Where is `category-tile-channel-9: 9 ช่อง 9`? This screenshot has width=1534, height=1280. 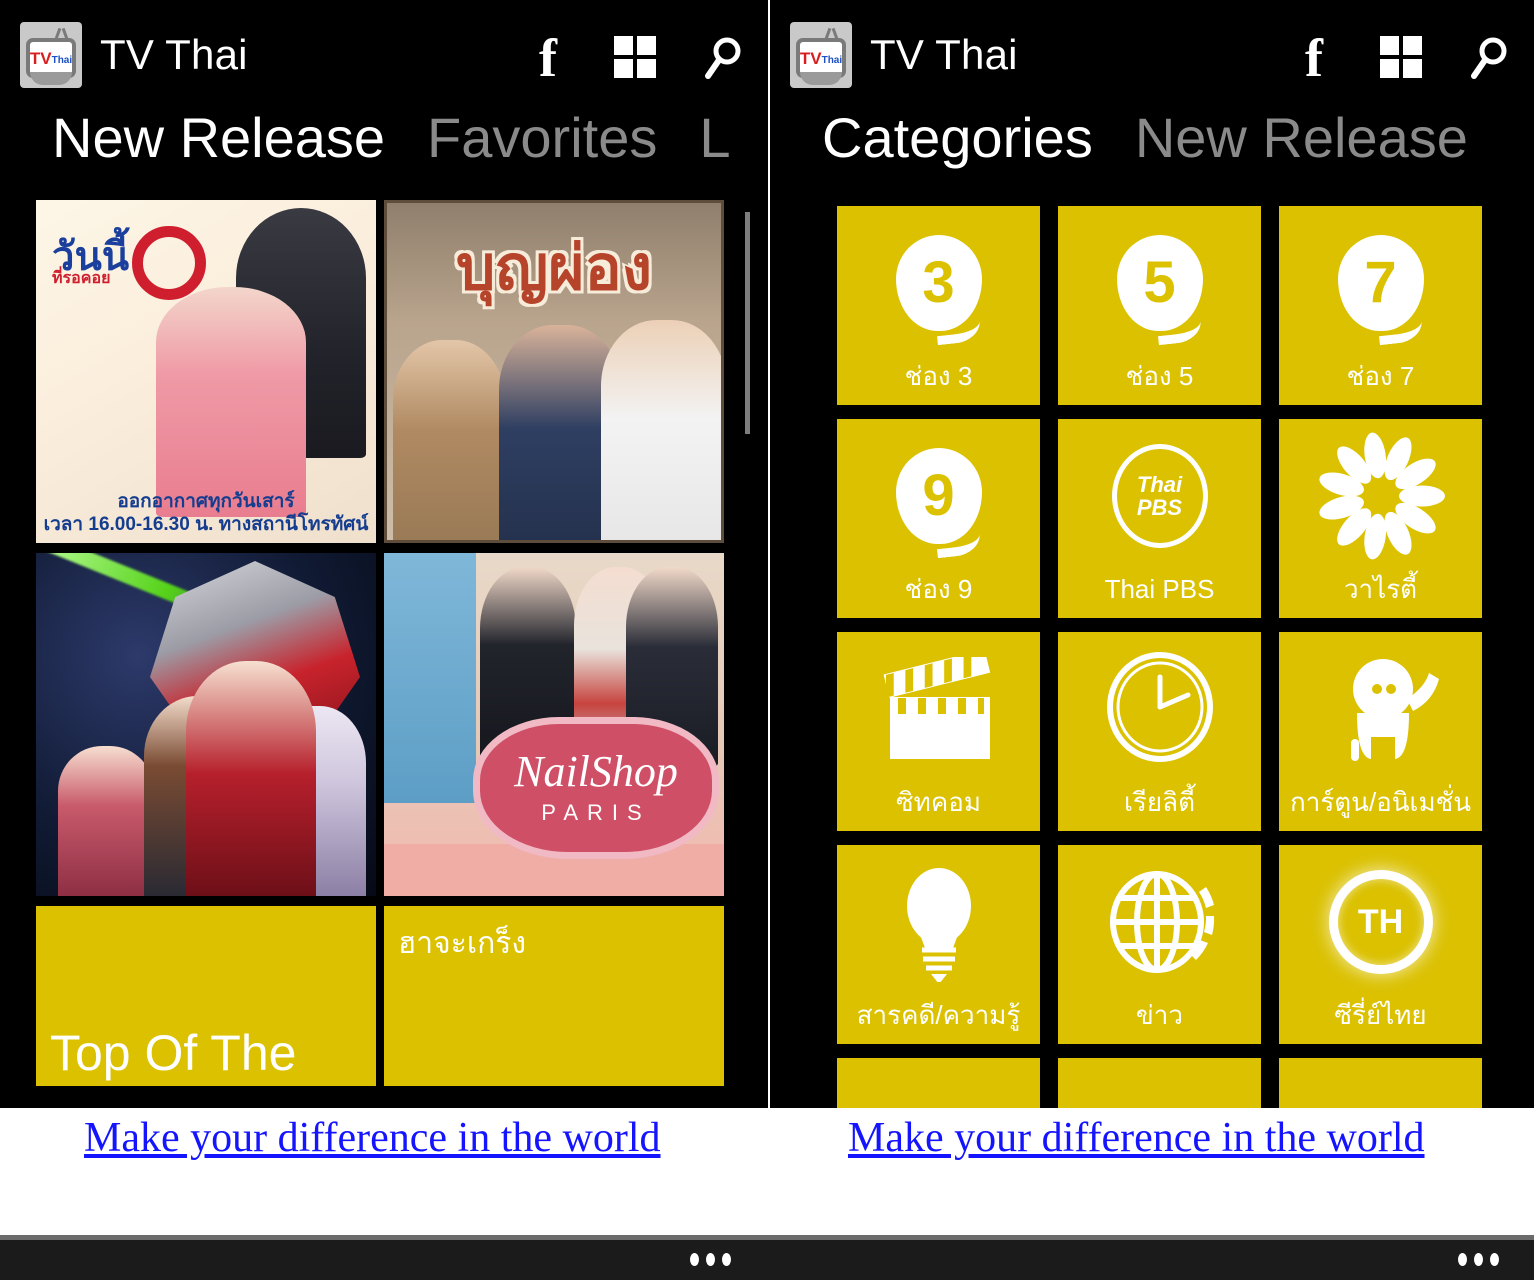
category-tile-channel-9: 9 ช่อง 9 is located at coordinates (938, 518).